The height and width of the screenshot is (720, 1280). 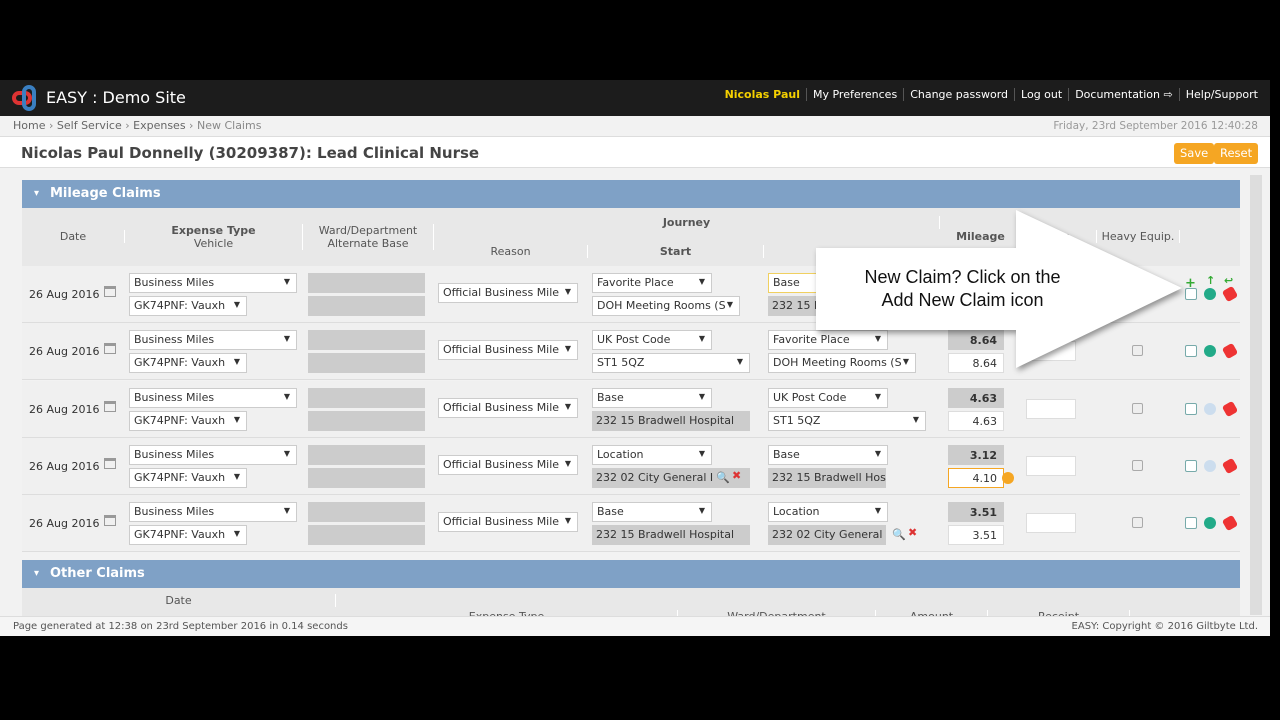 I want to click on end-location: ST1 5QZ, so click(x=847, y=420).